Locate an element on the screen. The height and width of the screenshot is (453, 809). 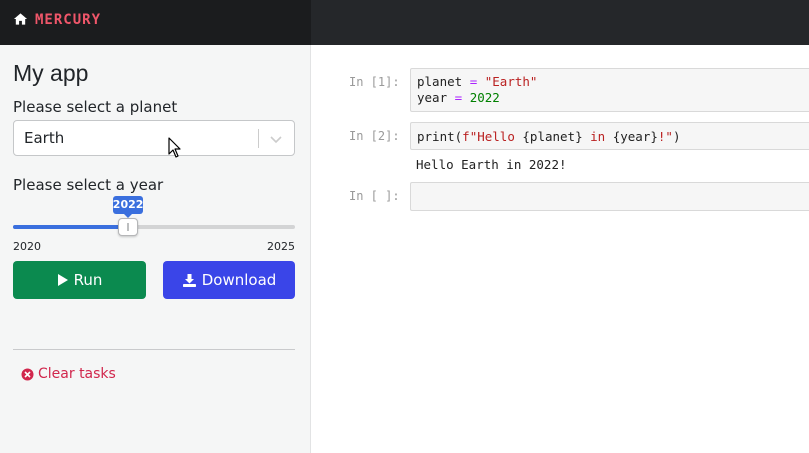
planet-select: Earth is located at coordinates (154, 138).